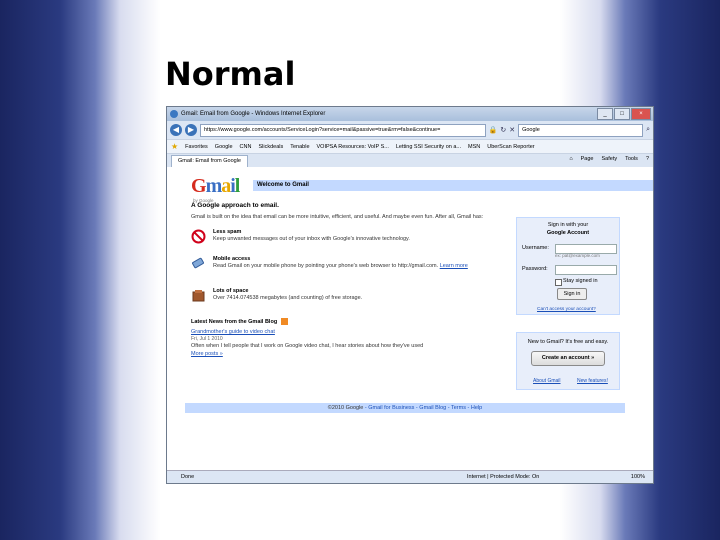 The width and height of the screenshot is (720, 540). Describe the element at coordinates (648, 130) in the screenshot. I see `search-icon: ⌕` at that location.